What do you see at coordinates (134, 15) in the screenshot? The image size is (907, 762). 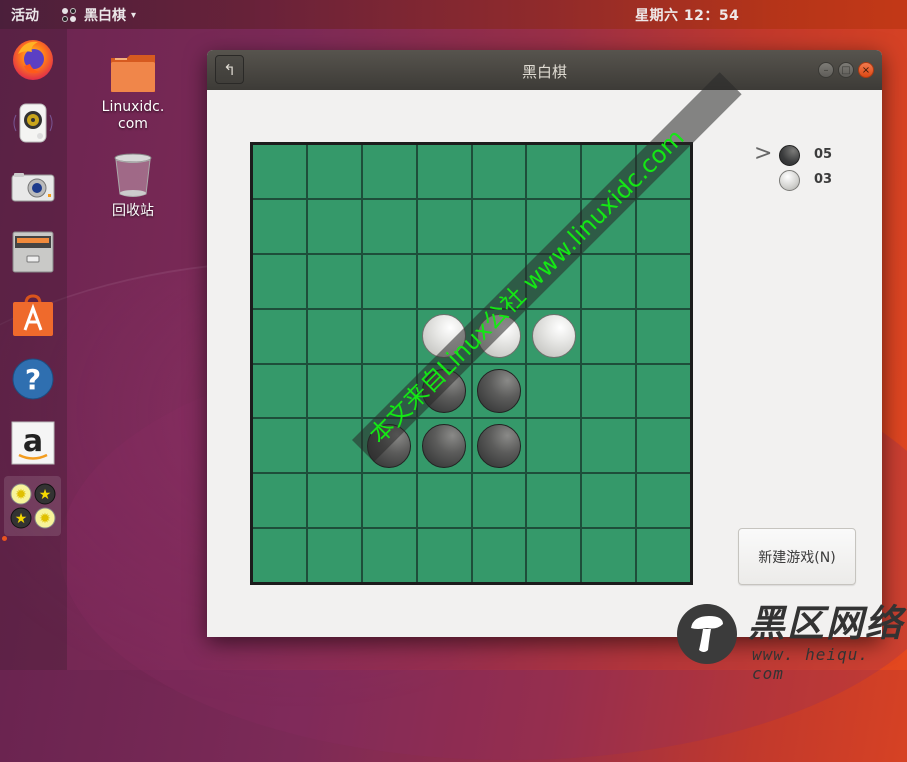 I see `chevron-down-icon: ▾` at bounding box center [134, 15].